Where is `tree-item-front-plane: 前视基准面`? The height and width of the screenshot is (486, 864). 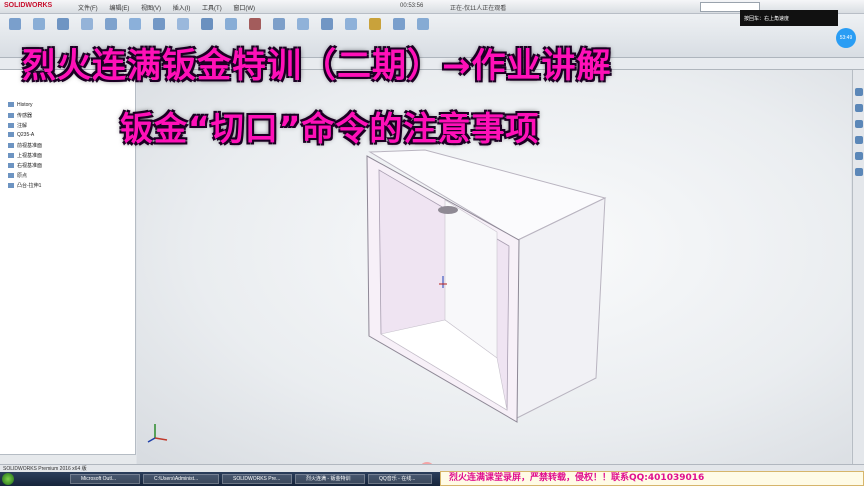
tree-item-front-plane: 前视基准面 is located at coordinates (25, 145).